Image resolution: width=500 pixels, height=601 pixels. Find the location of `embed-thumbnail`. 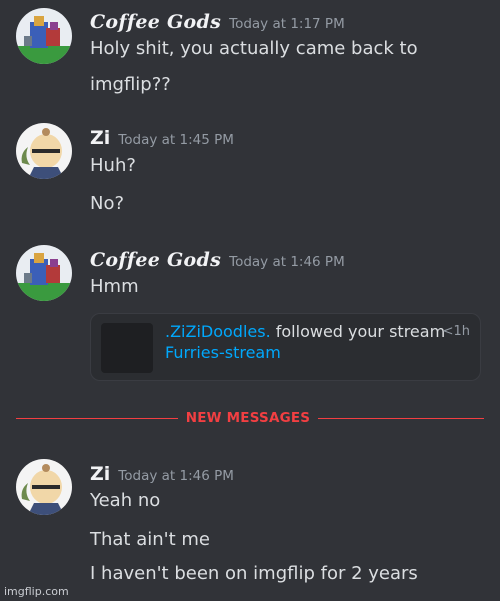

embed-thumbnail is located at coordinates (127, 348).